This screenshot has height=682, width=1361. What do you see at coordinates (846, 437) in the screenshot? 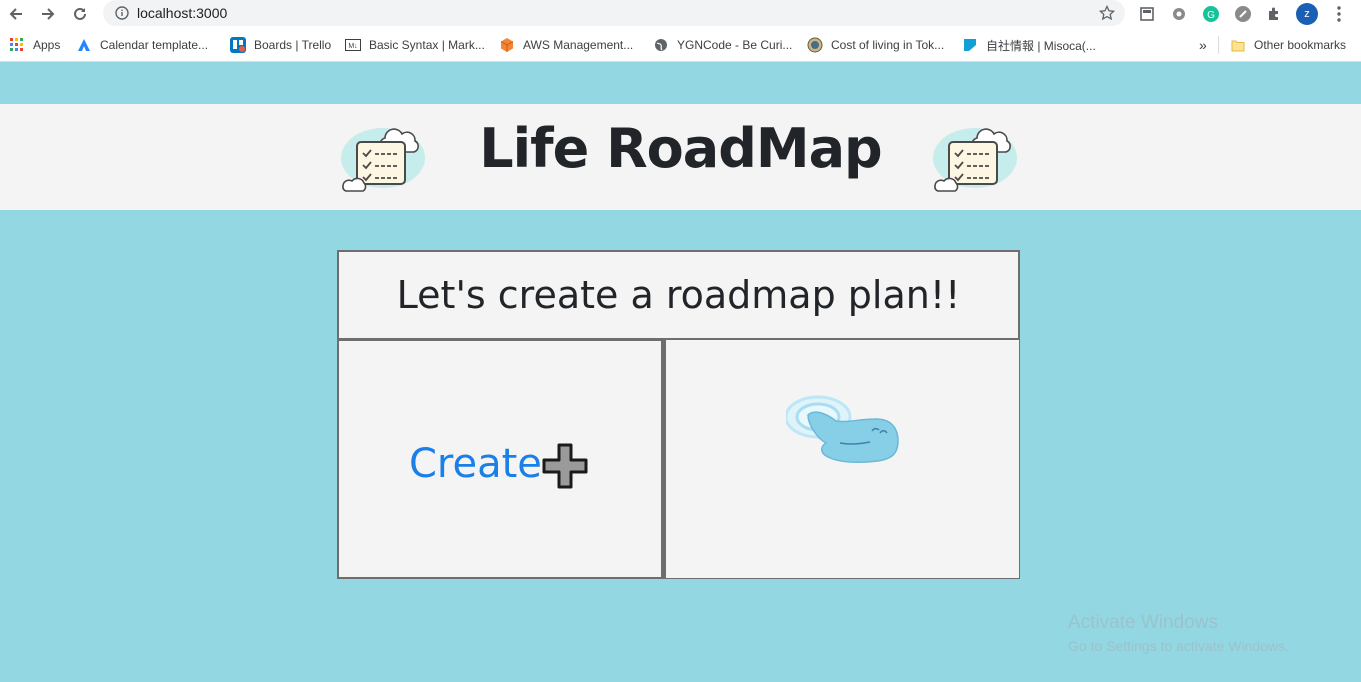
I see `tapping-hand-icon` at bounding box center [846, 437].